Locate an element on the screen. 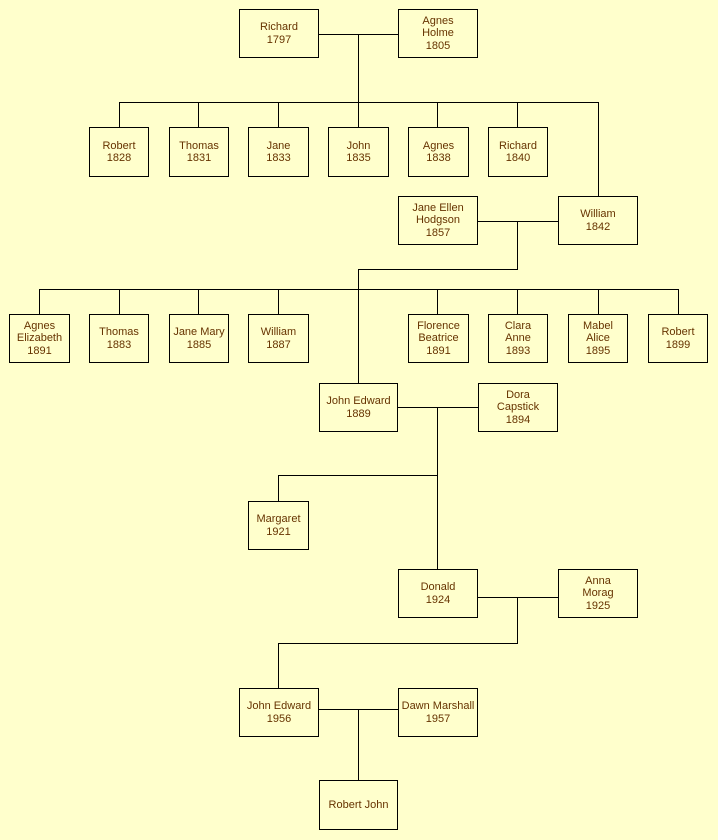 This screenshot has width=718, height=840. person-mabel-alice-1895: Mabel Alice 1895 is located at coordinates (598, 338).